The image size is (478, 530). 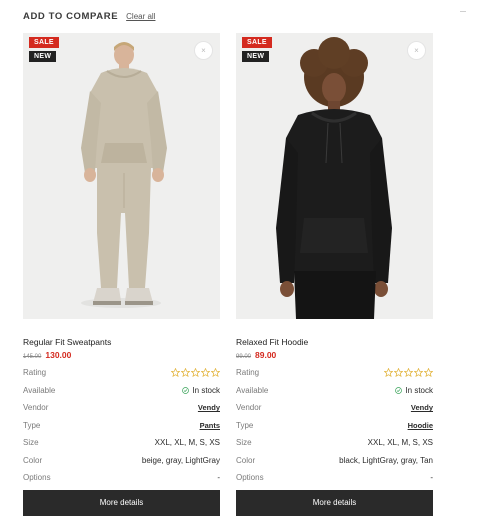 What do you see at coordinates (334, 461) in the screenshot?
I see `attr-row-color: Color black, LightGray, gray, Tan` at bounding box center [334, 461].